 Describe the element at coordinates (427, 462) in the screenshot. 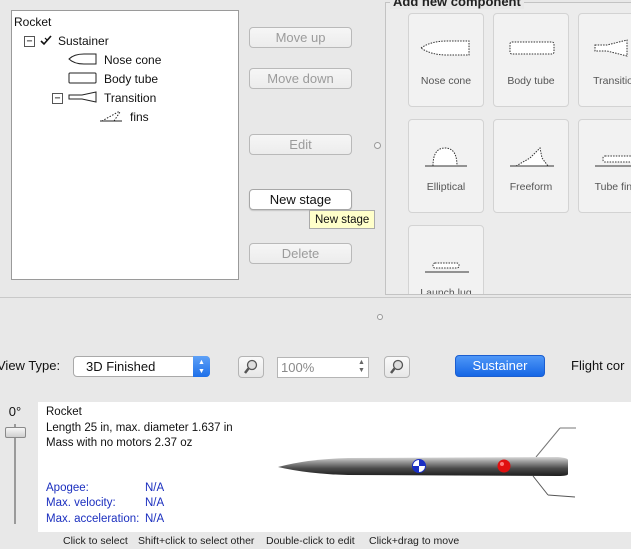

I see `rocket-3d-render` at that location.